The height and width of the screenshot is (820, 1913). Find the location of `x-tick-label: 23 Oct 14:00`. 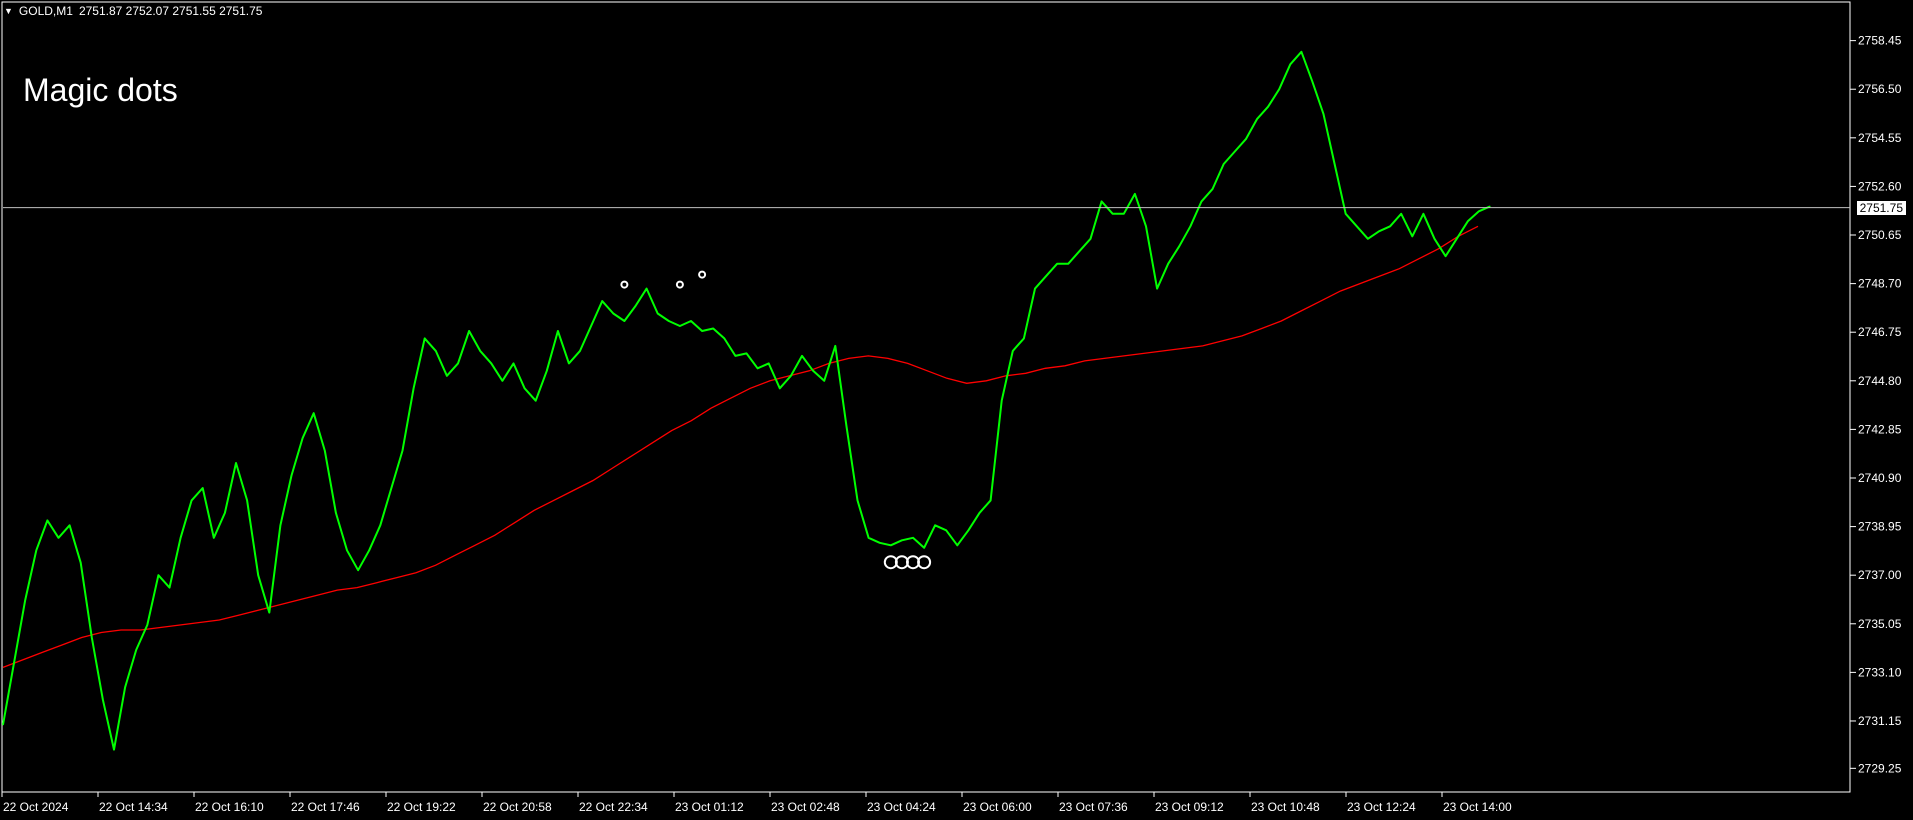

x-tick-label: 23 Oct 14:00 is located at coordinates (1477, 807).